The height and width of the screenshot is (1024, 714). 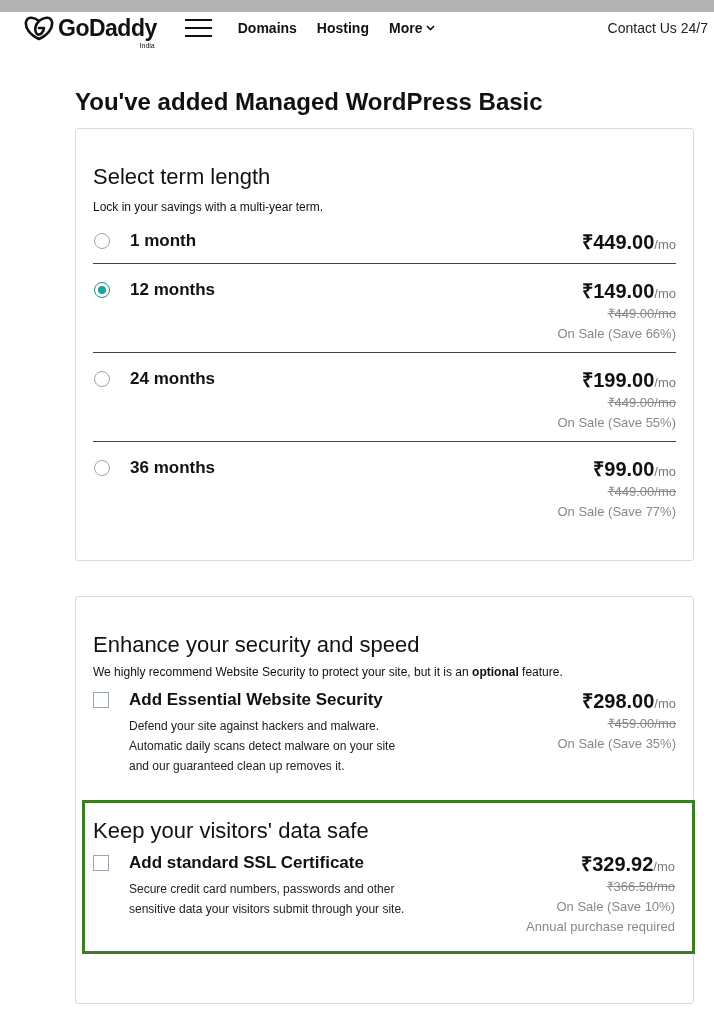 I want to click on price: ₹329.92, so click(x=617, y=864).